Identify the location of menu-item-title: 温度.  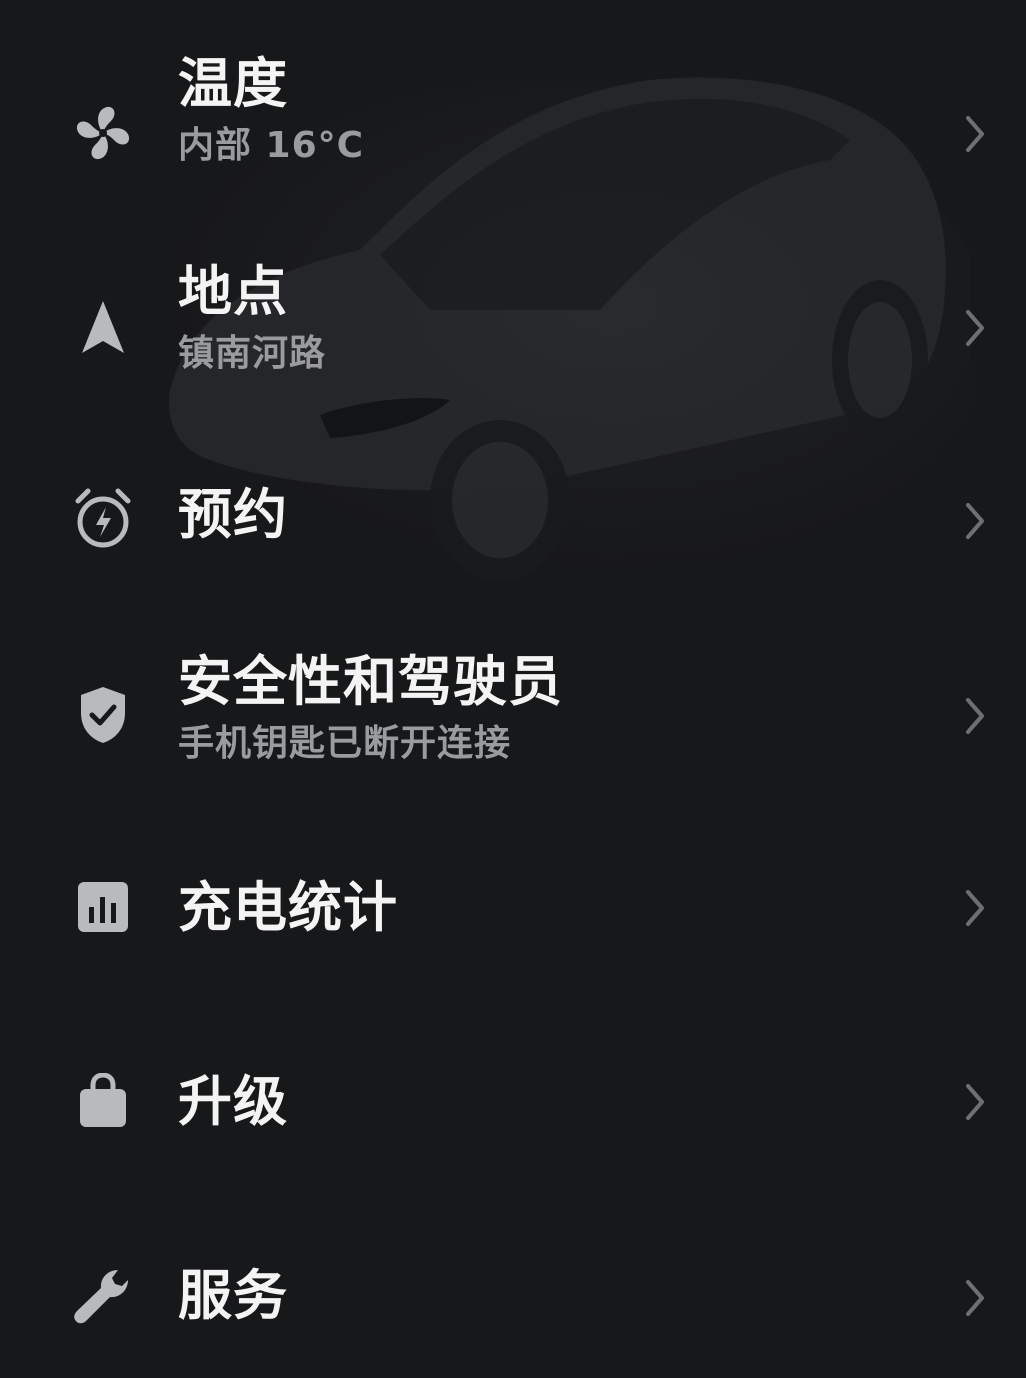
(233, 83).